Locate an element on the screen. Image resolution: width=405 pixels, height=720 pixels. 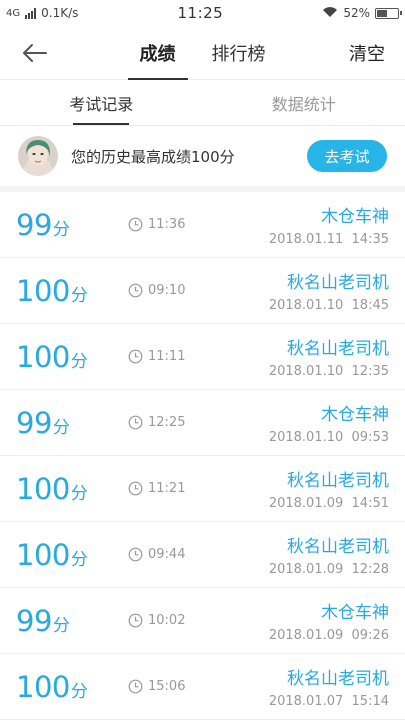
record-date: 2018.01.10 18:45 is located at coordinates (328, 305).